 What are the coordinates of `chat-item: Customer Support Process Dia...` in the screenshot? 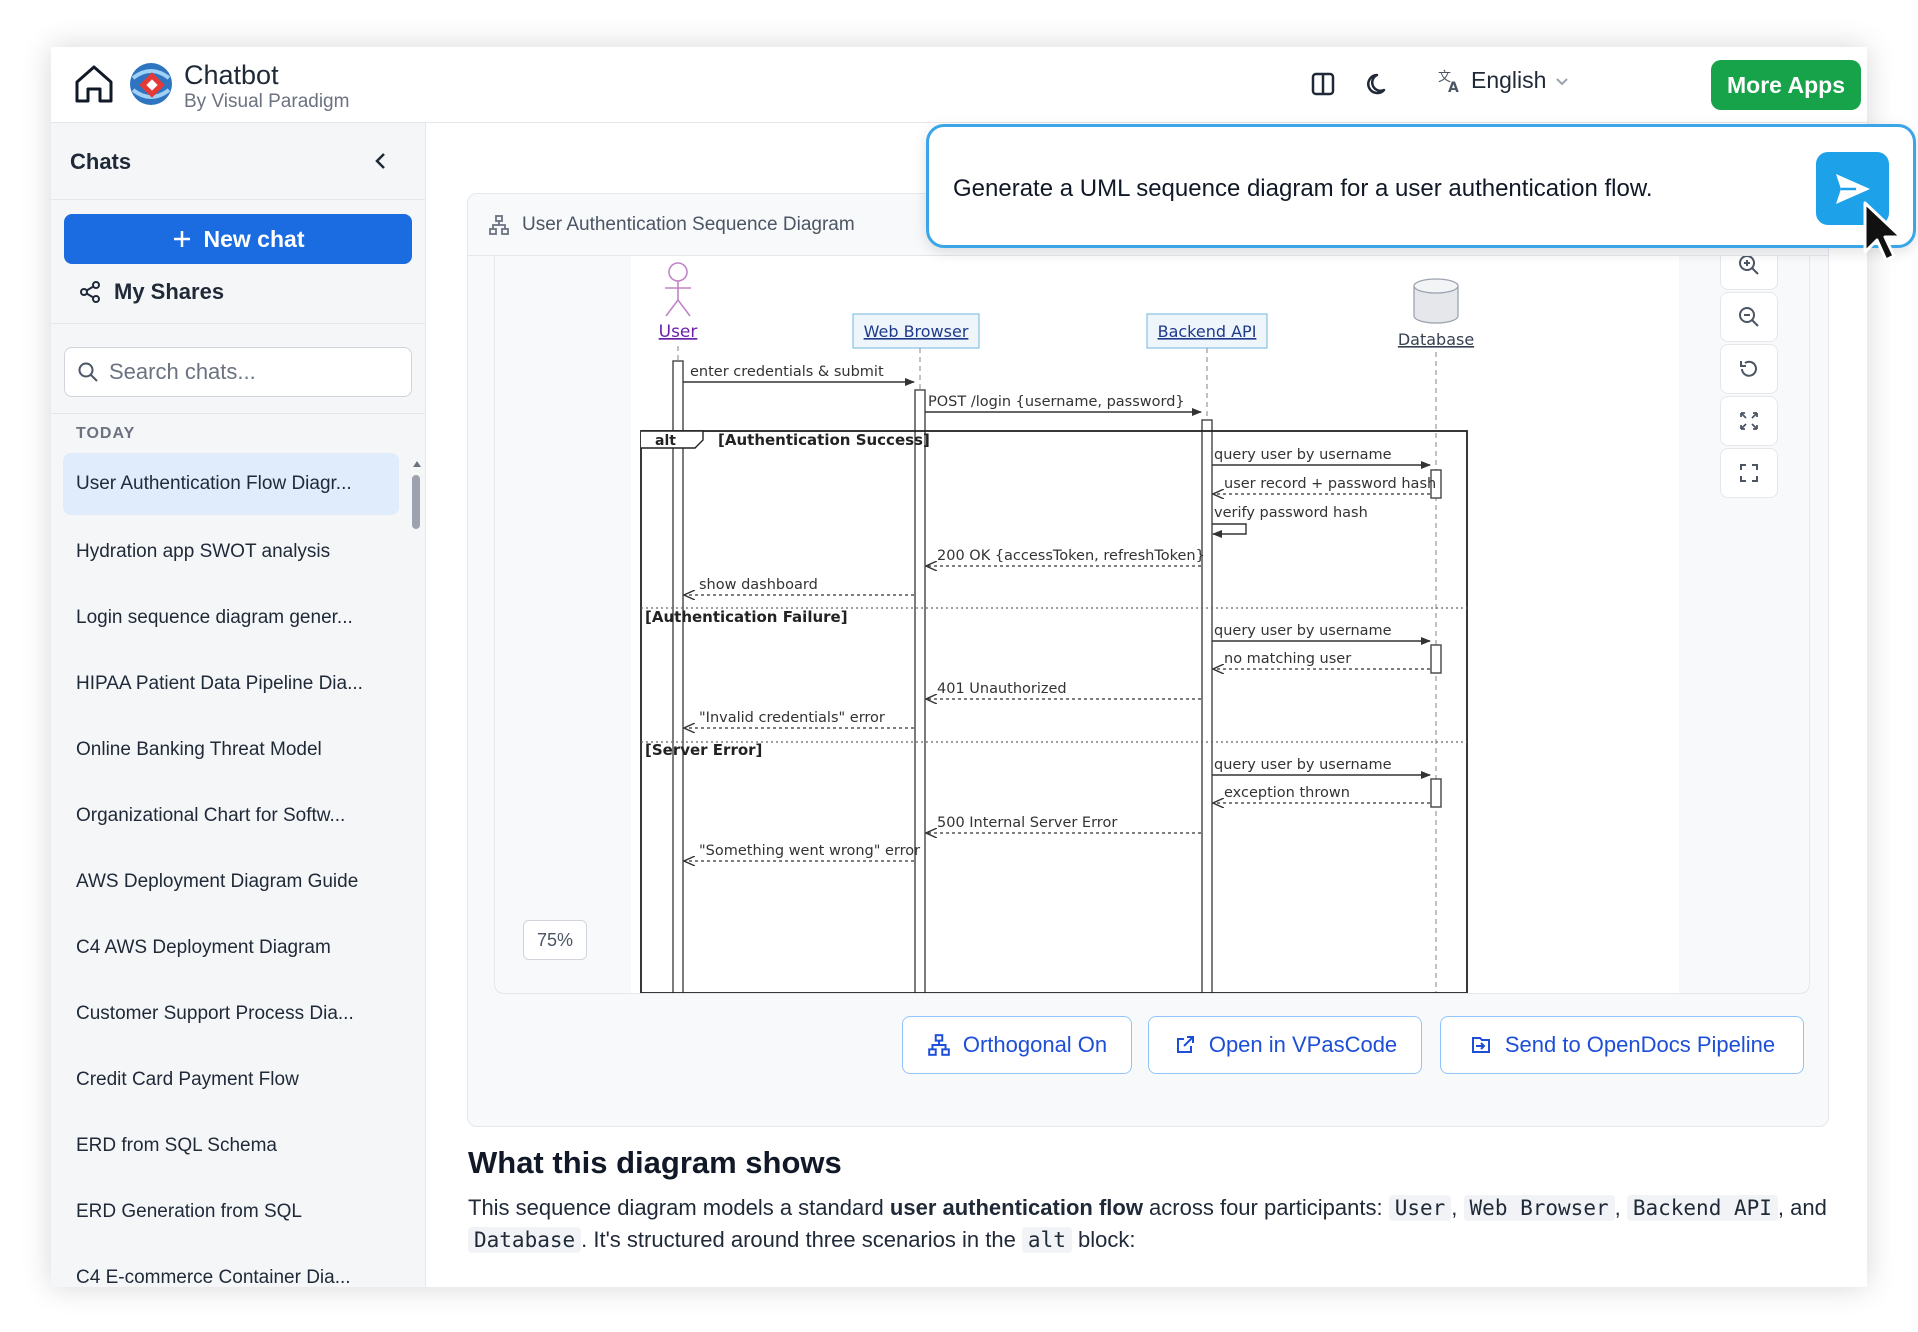 It's located at (231, 1014).